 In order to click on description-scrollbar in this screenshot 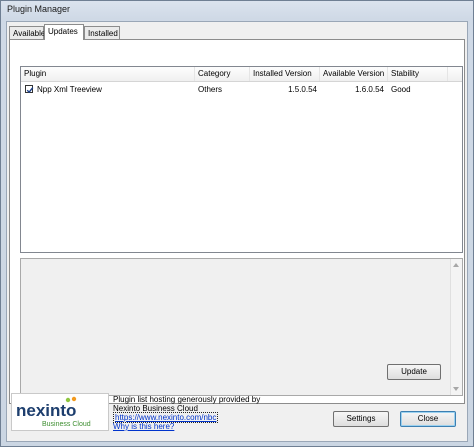, I will do `click(456, 327)`.